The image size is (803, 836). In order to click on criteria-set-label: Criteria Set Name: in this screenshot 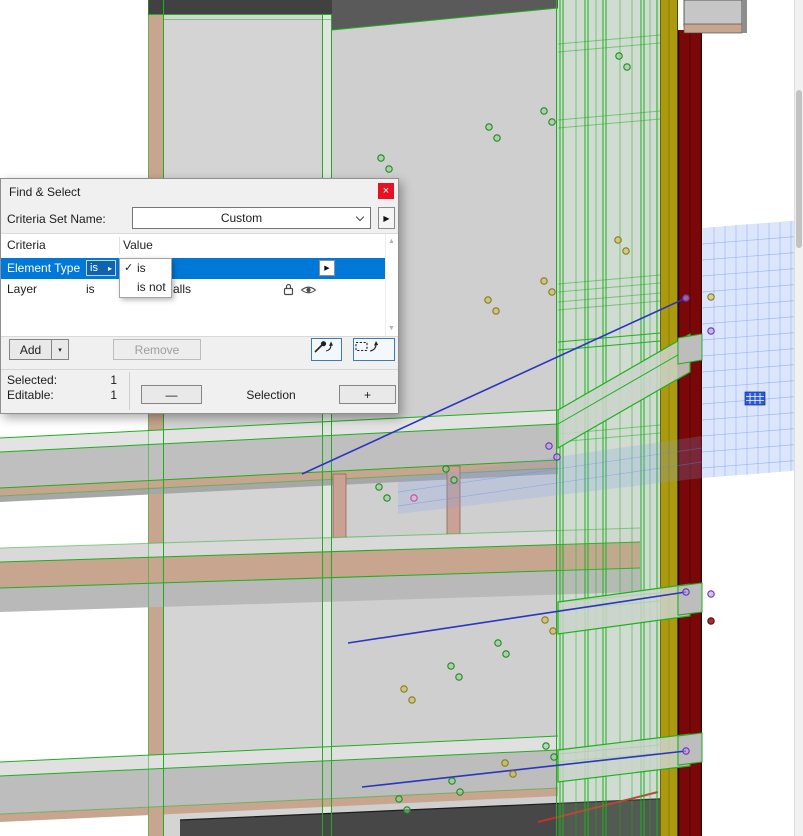, I will do `click(56, 219)`.